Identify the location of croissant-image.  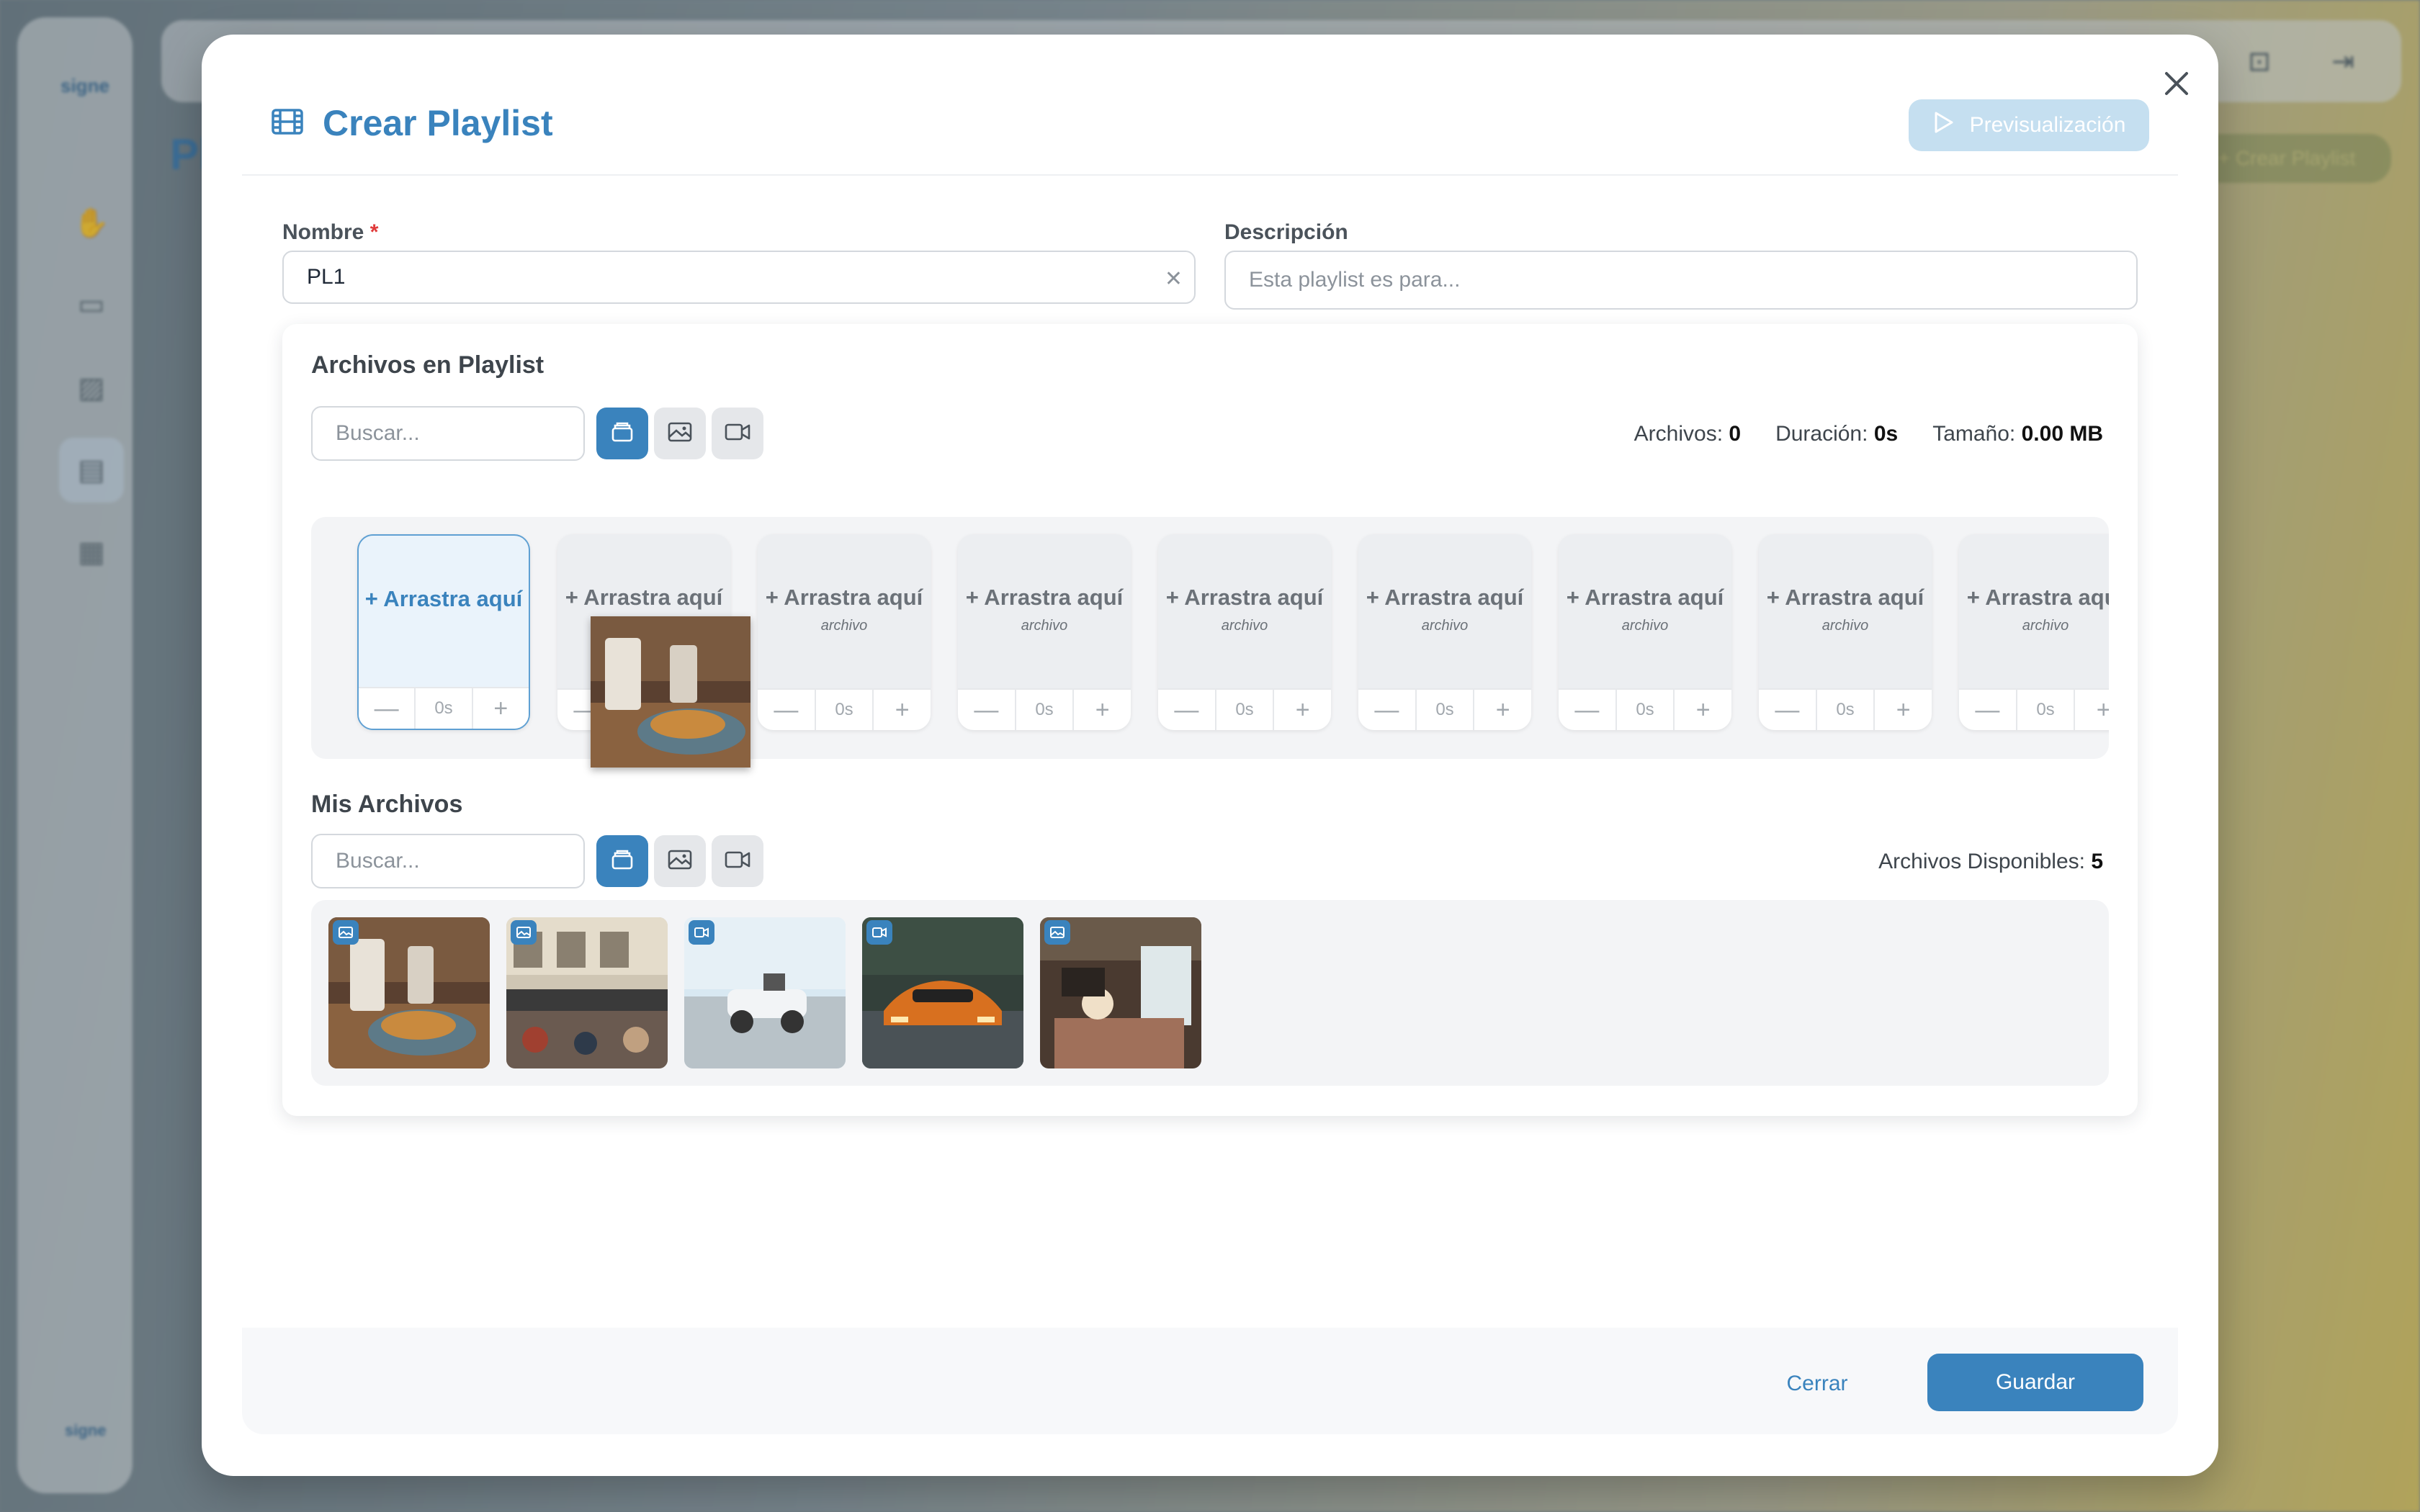
(670, 692).